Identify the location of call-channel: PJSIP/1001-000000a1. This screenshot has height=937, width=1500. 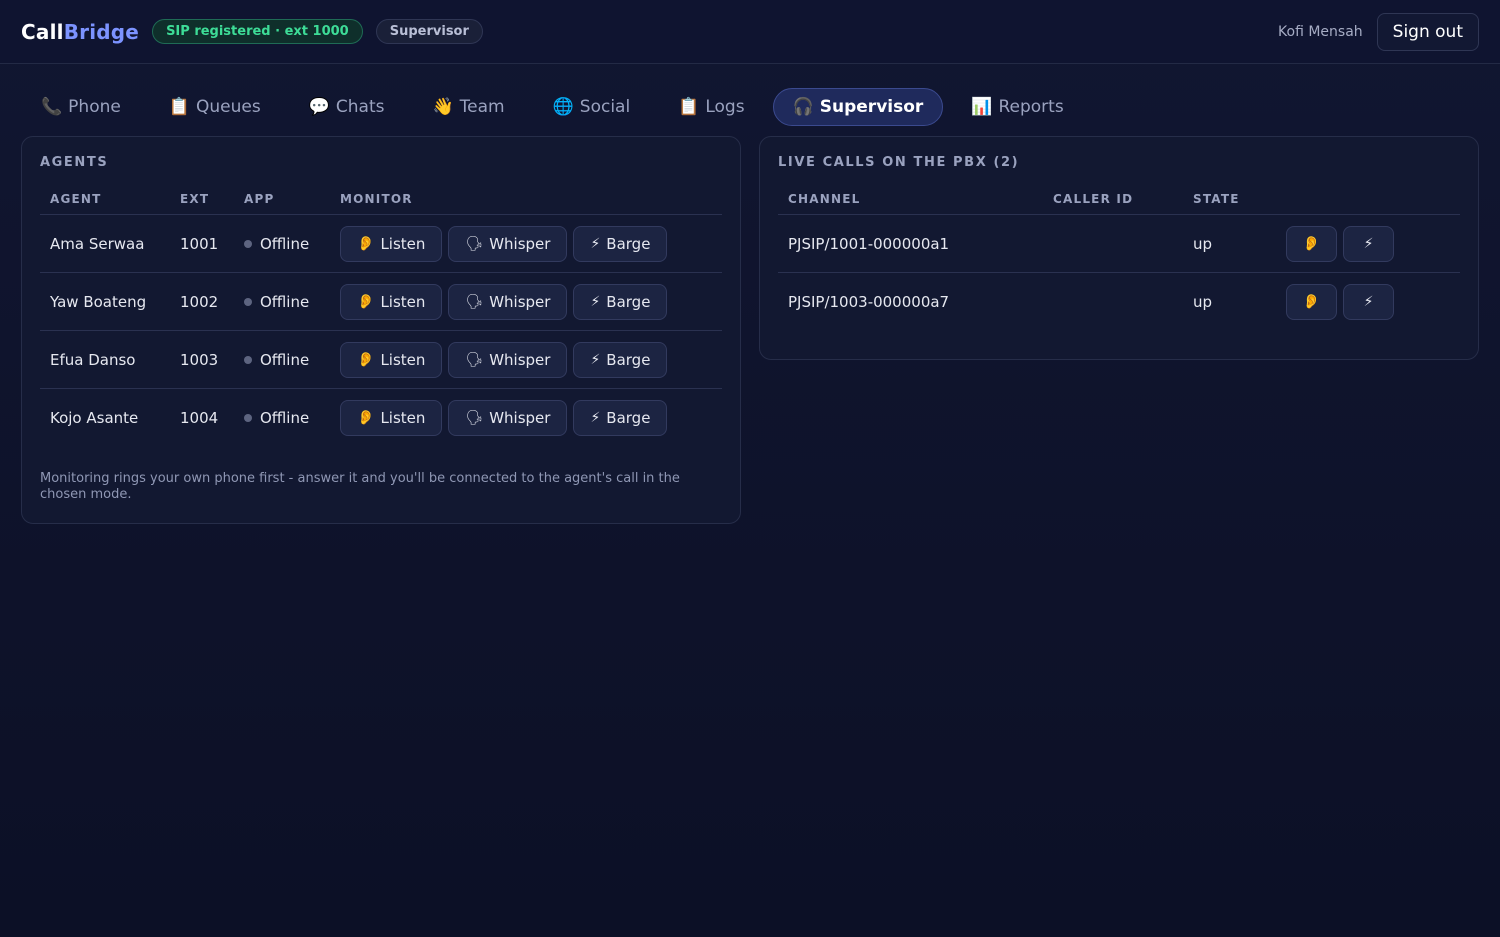
(910, 243).